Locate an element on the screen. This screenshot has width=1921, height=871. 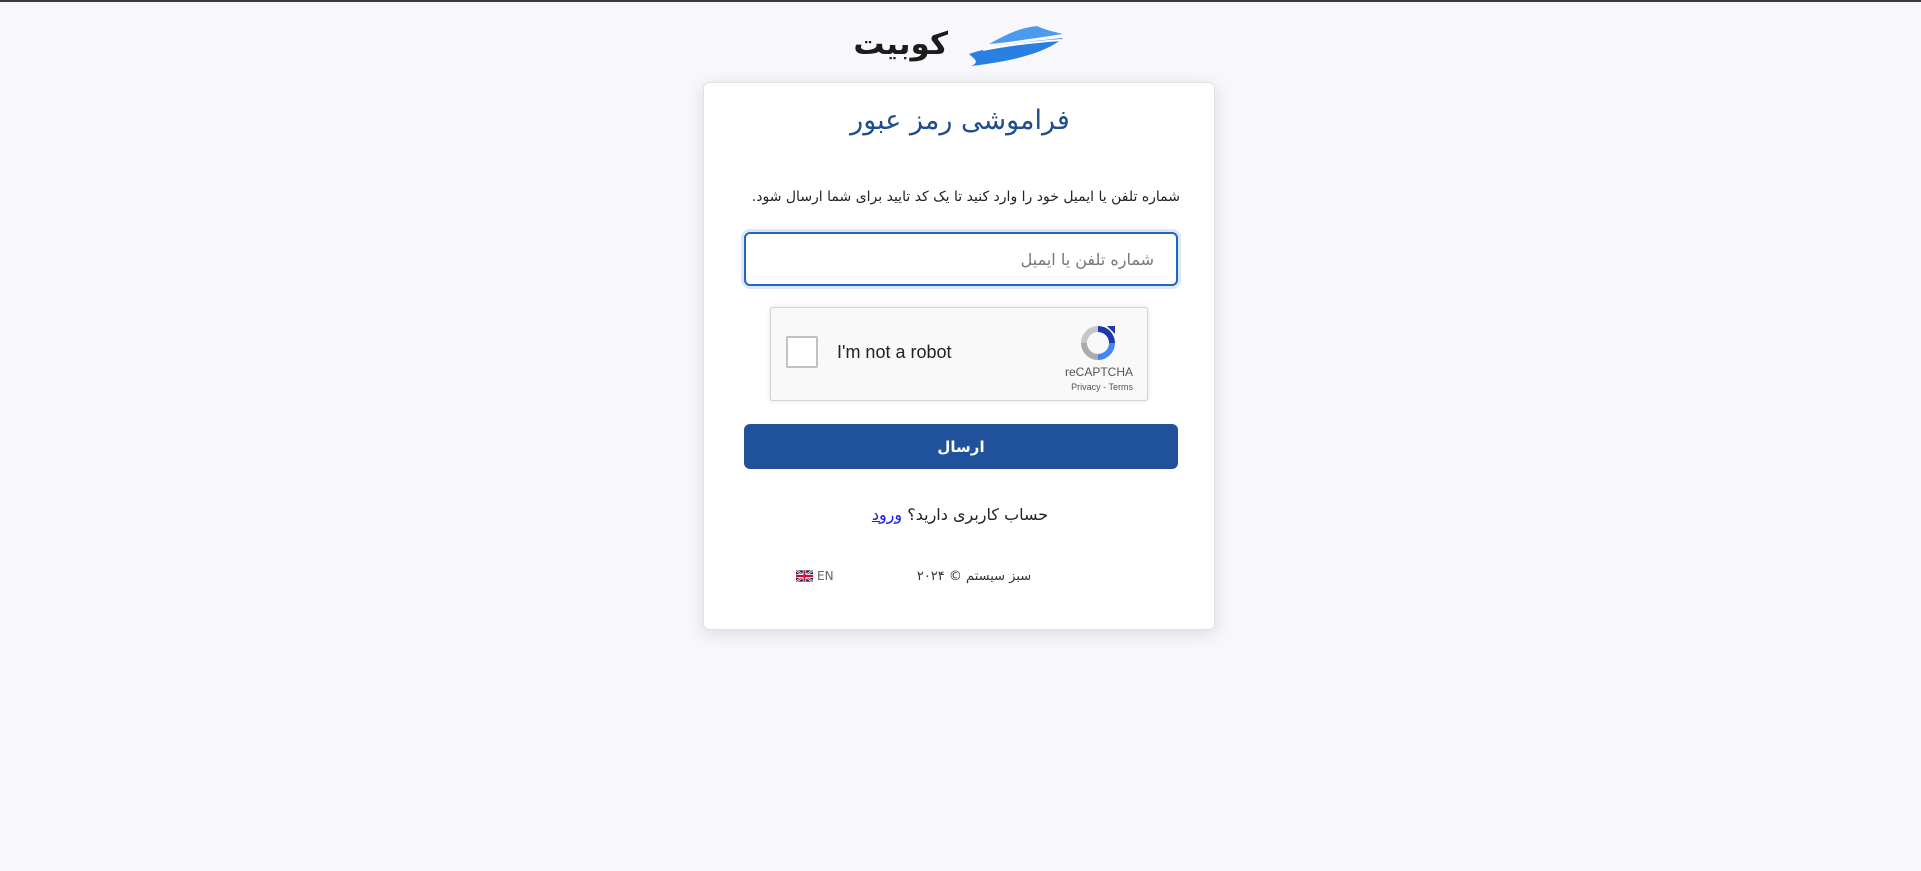
login-prompt-text: حساب کاربری دارید؟ is located at coordinates (978, 514).